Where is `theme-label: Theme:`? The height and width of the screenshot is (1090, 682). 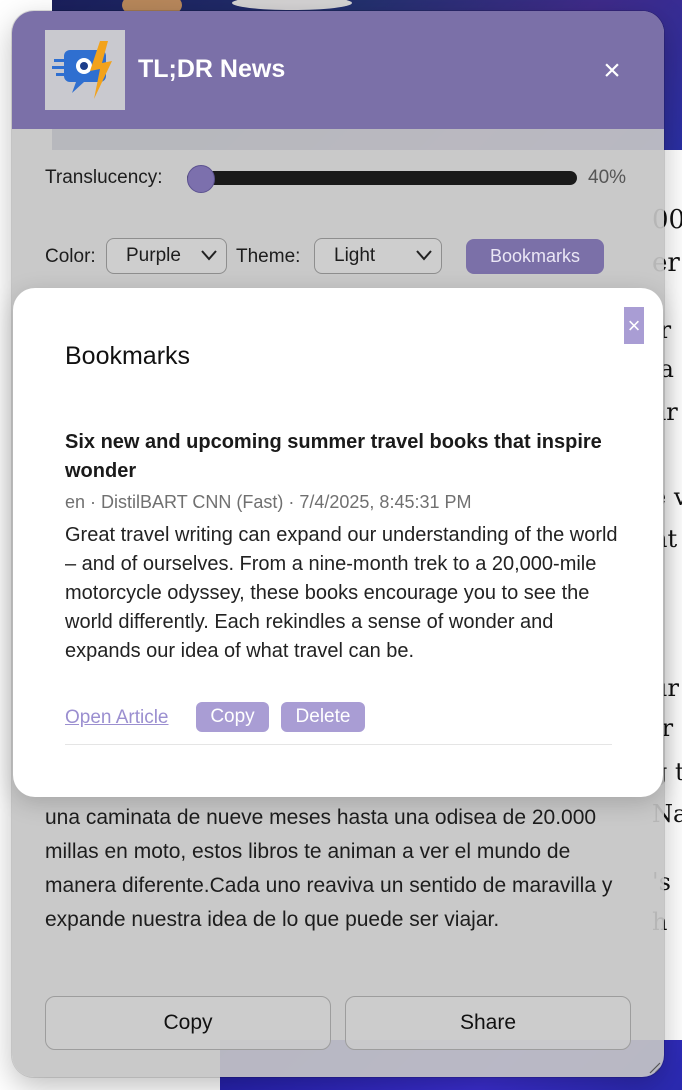 theme-label: Theme: is located at coordinates (268, 256).